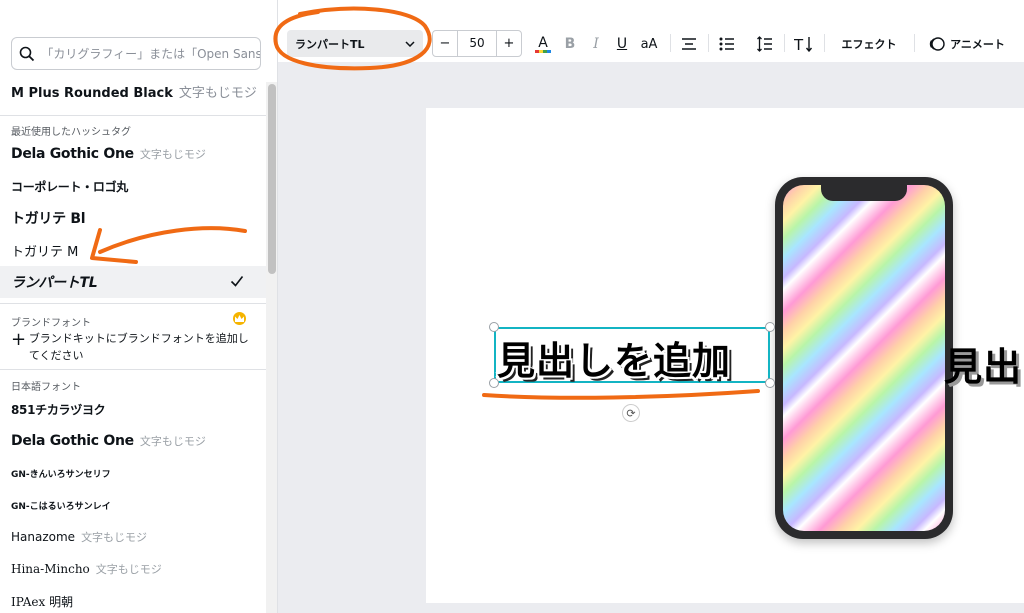 This screenshot has width=1024, height=613. Describe the element at coordinates (237, 283) in the screenshot. I see `checkmark-icon` at that location.